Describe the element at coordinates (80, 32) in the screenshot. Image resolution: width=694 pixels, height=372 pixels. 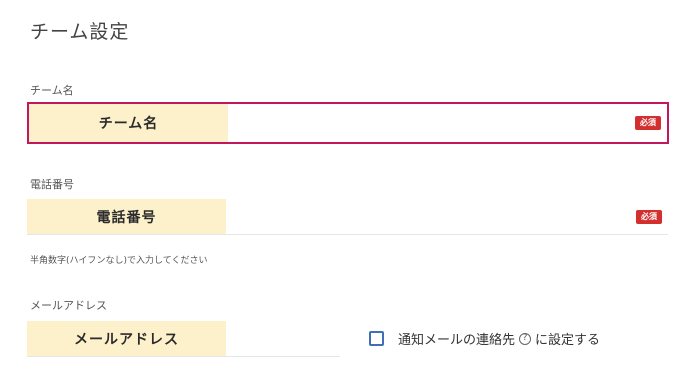
I see `page-title: チーム設定` at that location.